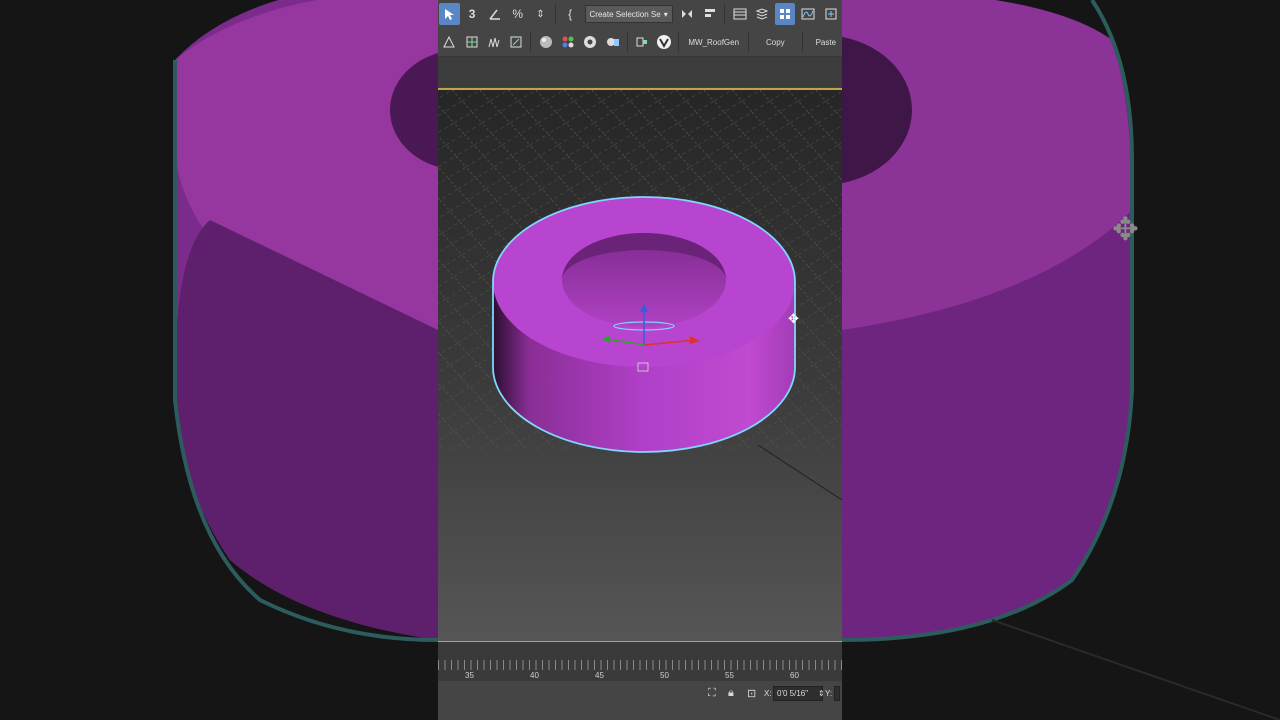 Image resolution: width=1280 pixels, height=720 pixels. What do you see at coordinates (712, 693) in the screenshot?
I see `zoom-extents-icon: ⛶` at bounding box center [712, 693].